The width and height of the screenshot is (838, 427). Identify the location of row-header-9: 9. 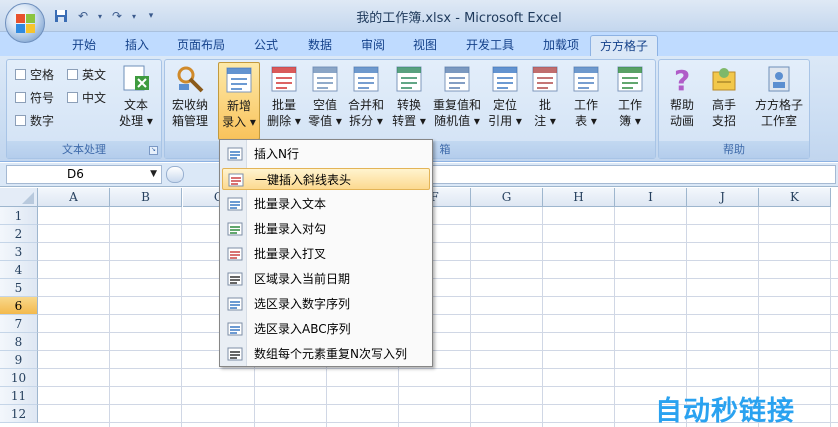
(19, 360).